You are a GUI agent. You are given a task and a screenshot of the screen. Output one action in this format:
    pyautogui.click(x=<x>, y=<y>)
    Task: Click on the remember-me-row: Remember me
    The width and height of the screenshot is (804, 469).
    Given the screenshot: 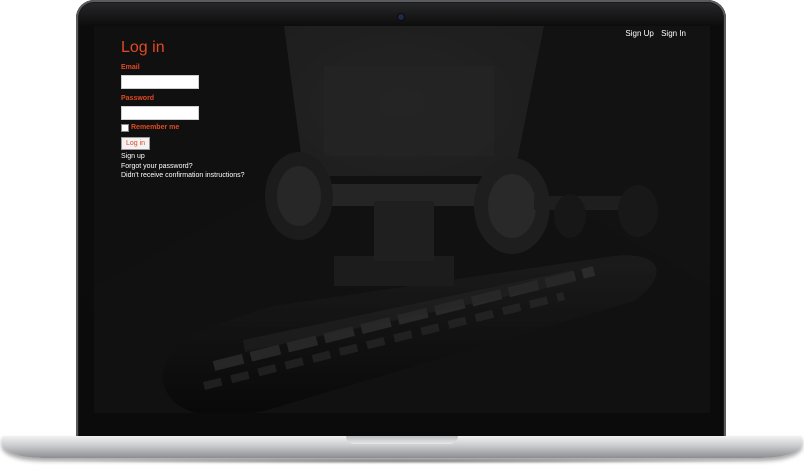 What is the action you would take?
    pyautogui.click(x=231, y=127)
    